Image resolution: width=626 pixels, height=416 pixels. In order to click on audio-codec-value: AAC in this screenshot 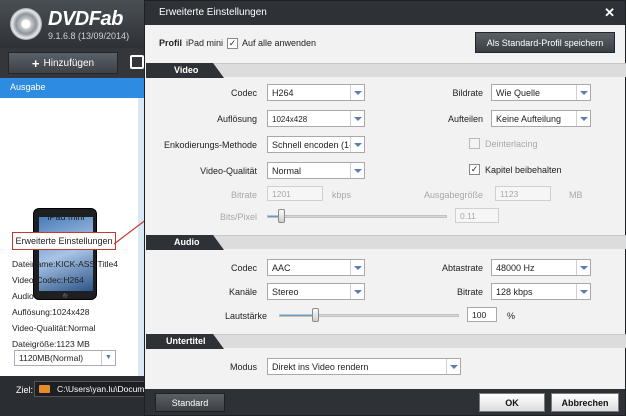, I will do `click(281, 268)`.